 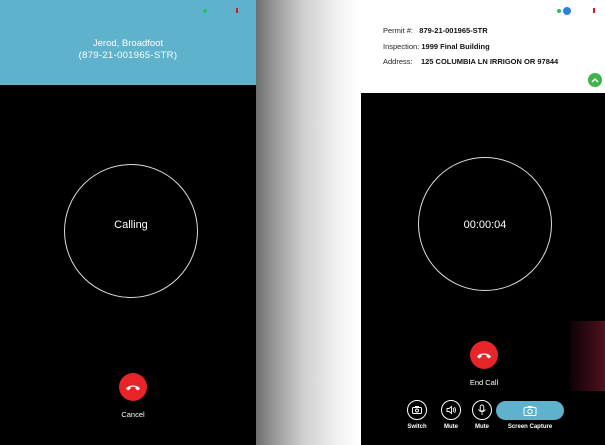 I want to click on screen-capture-button, so click(x=530, y=410).